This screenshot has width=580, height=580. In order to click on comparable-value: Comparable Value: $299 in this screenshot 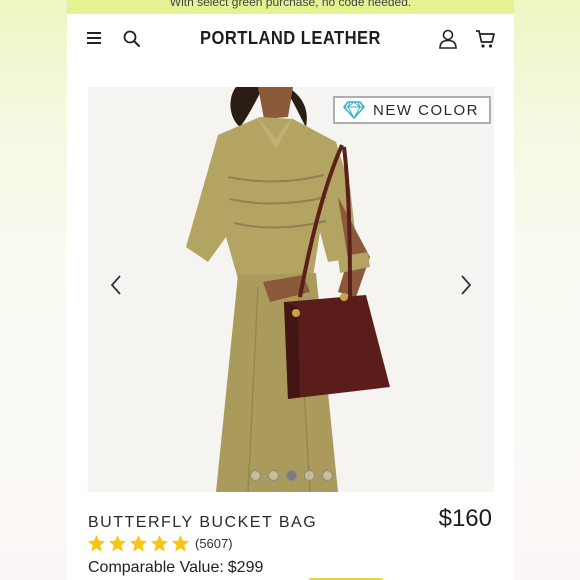, I will do `click(175, 568)`.